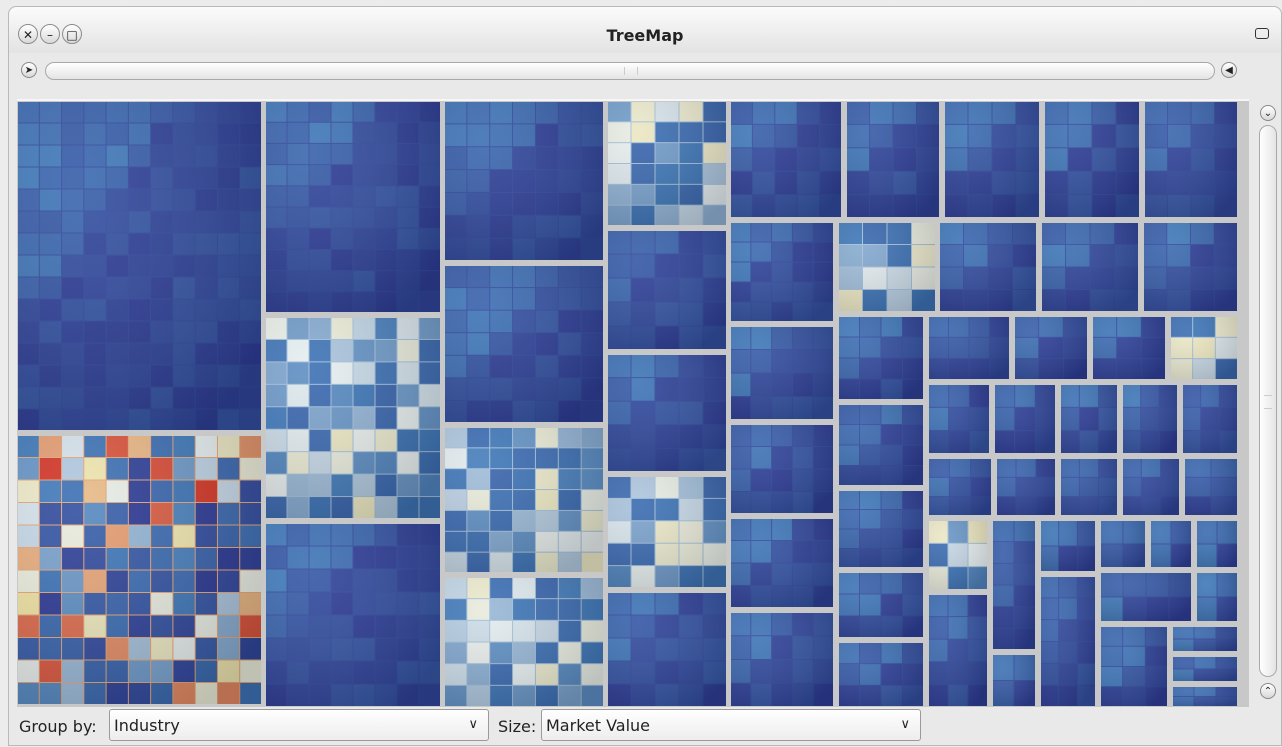 This screenshot has height=747, width=1282. I want to click on group-by-value: Industry, so click(147, 725).